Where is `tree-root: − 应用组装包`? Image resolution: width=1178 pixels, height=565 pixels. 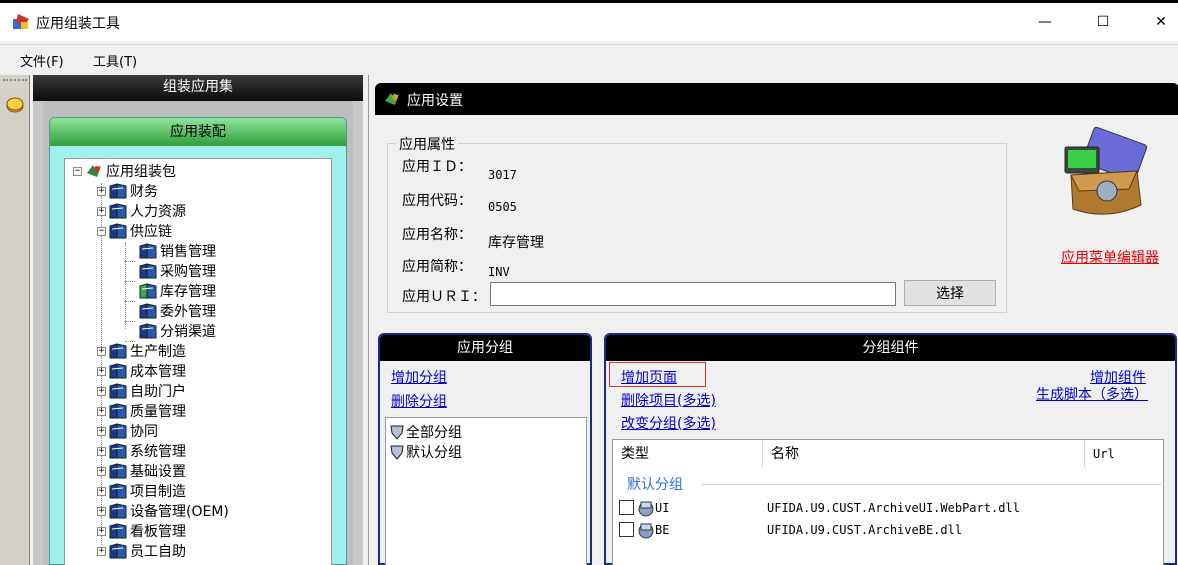
tree-root: − 应用组装包 is located at coordinates (124, 171).